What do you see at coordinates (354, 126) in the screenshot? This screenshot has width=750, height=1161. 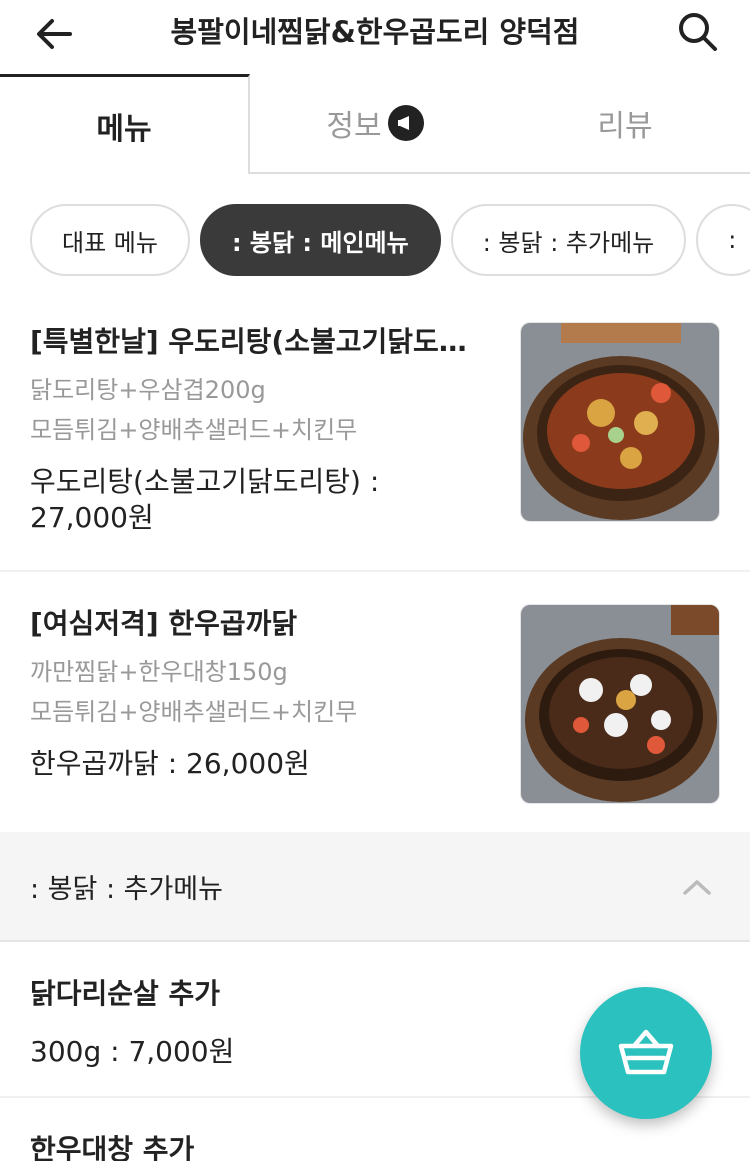 I see `tab-info-label: 정보` at bounding box center [354, 126].